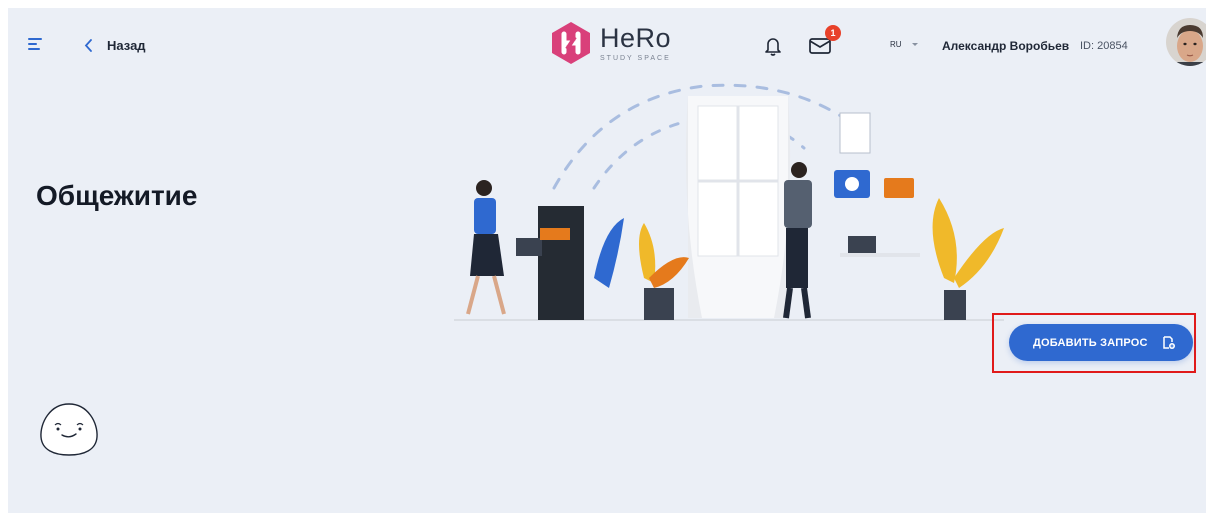 The width and height of the screenshot is (1206, 513). I want to click on language-label: RU, so click(896, 44).